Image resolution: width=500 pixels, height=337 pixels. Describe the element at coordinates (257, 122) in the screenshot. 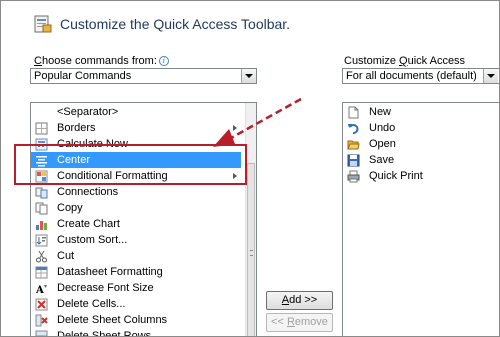

I see `annotation-arrow-icon` at that location.